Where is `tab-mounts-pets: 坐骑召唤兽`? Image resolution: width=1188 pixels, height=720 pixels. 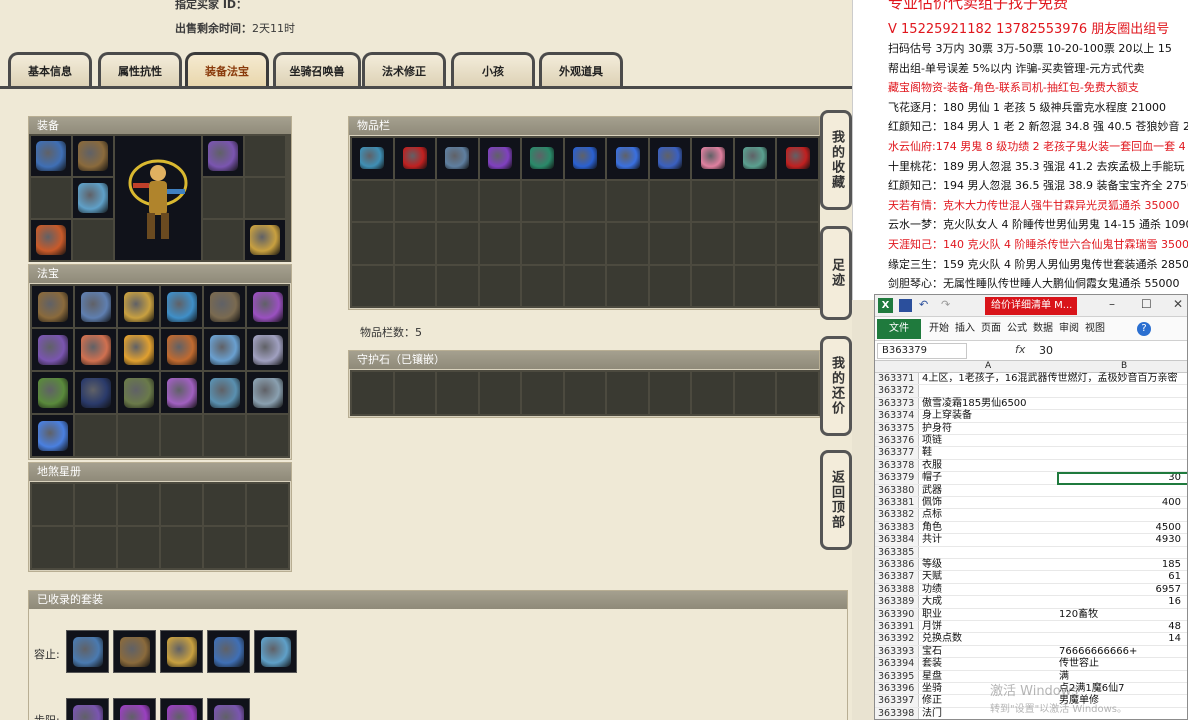
tab-mounts-pets: 坐骑召唤兽 is located at coordinates (317, 69).